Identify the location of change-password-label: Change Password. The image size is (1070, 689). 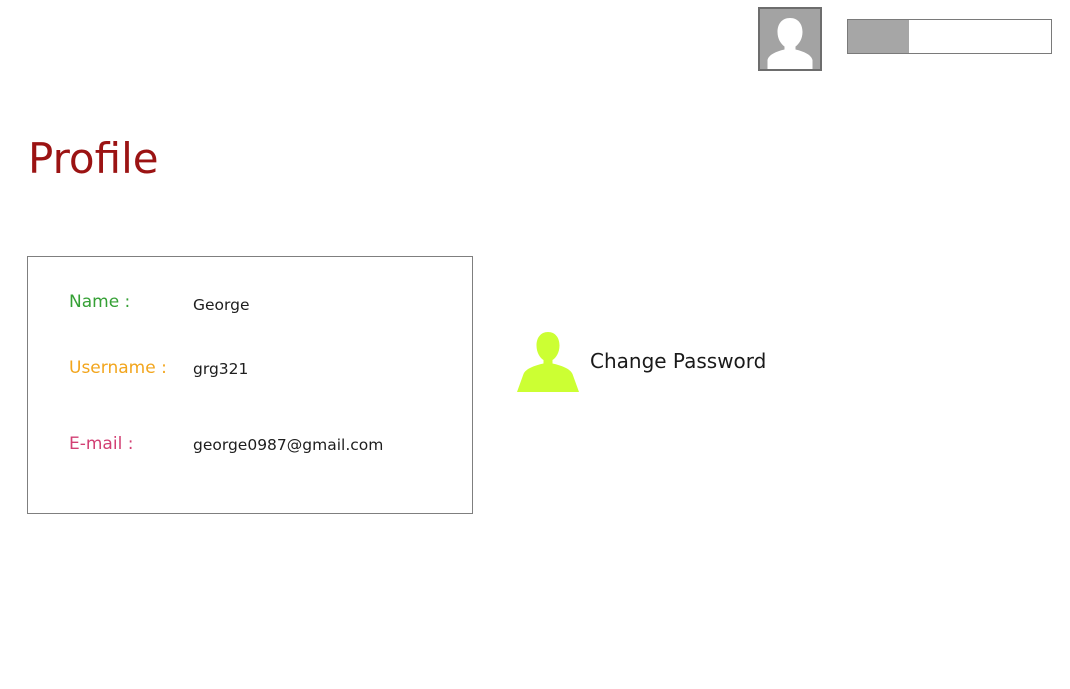
(678, 361).